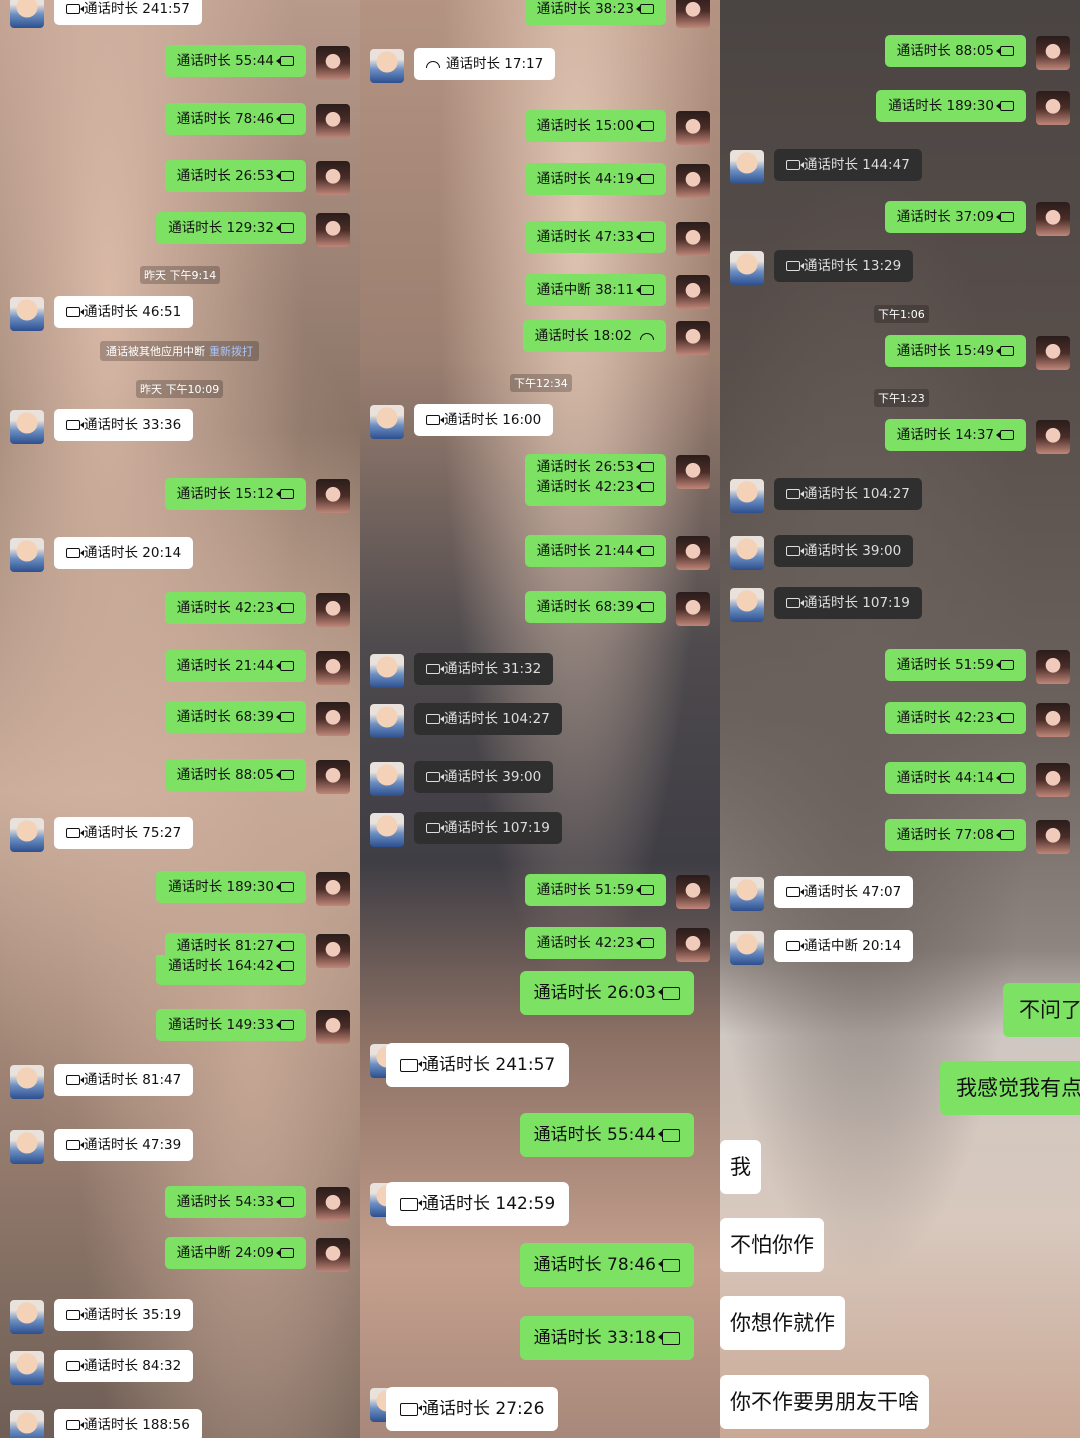 The image size is (1080, 1438). What do you see at coordinates (595, 290) in the screenshot?
I see `call-bubble: 通话中断 38:11` at bounding box center [595, 290].